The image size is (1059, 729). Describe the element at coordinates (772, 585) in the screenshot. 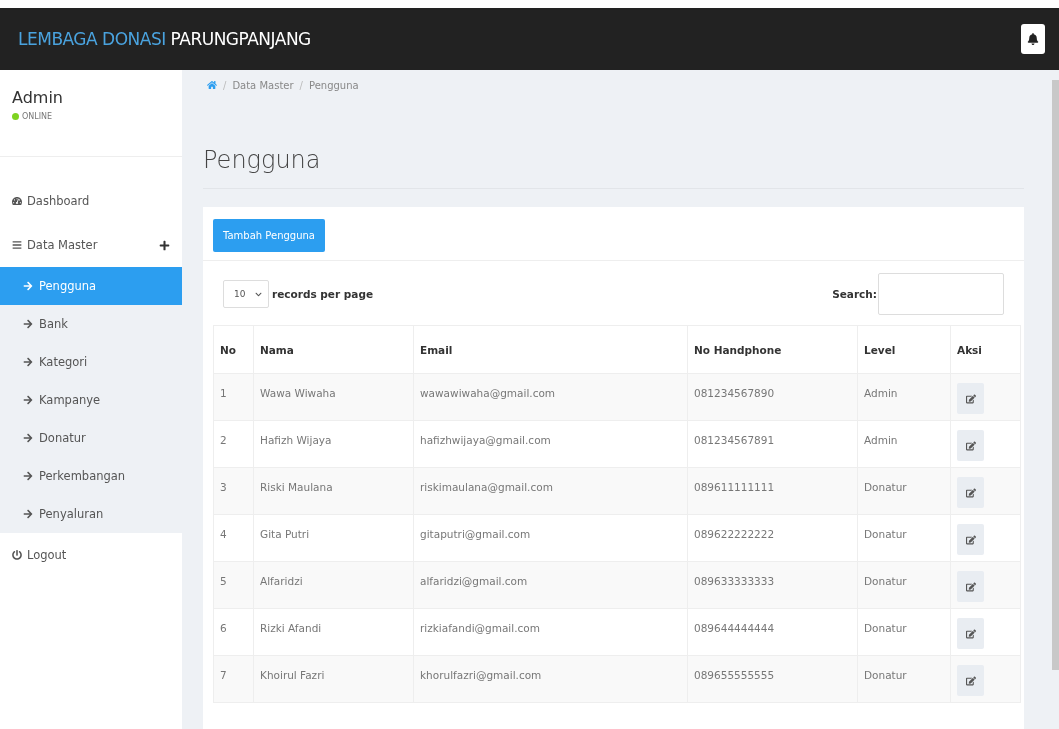

I see `table-cell: 089633333333` at that location.